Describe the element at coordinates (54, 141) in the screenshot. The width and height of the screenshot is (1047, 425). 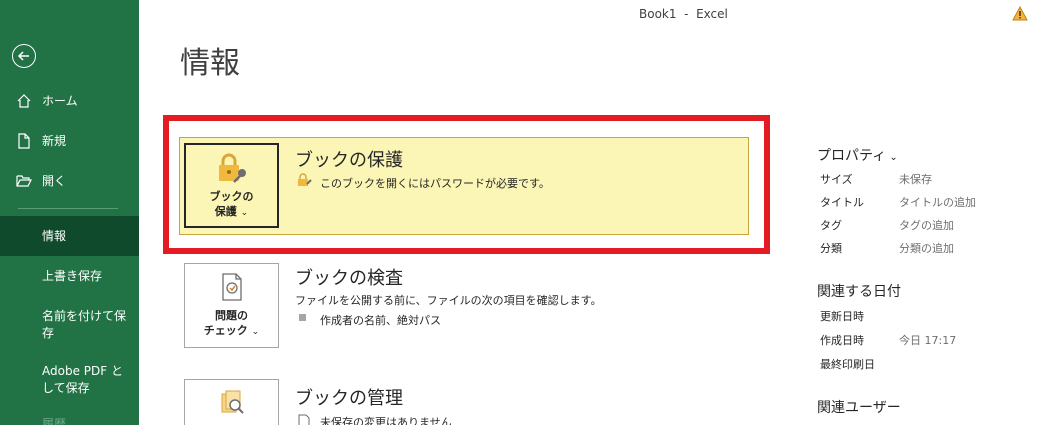
I see `nav-new-label: 新規` at that location.